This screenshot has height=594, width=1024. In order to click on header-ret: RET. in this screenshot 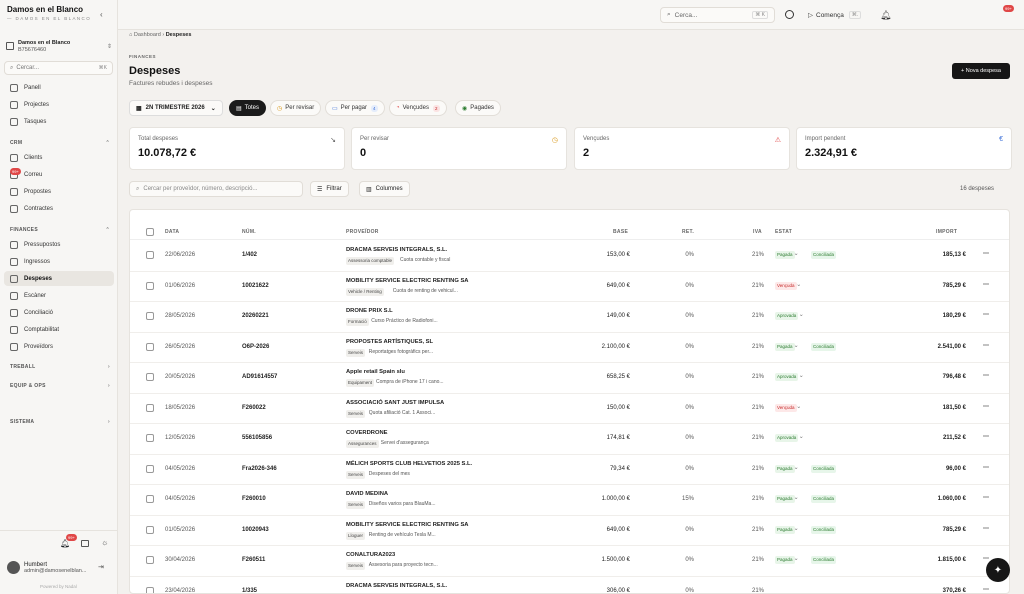, I will do `click(688, 232)`.